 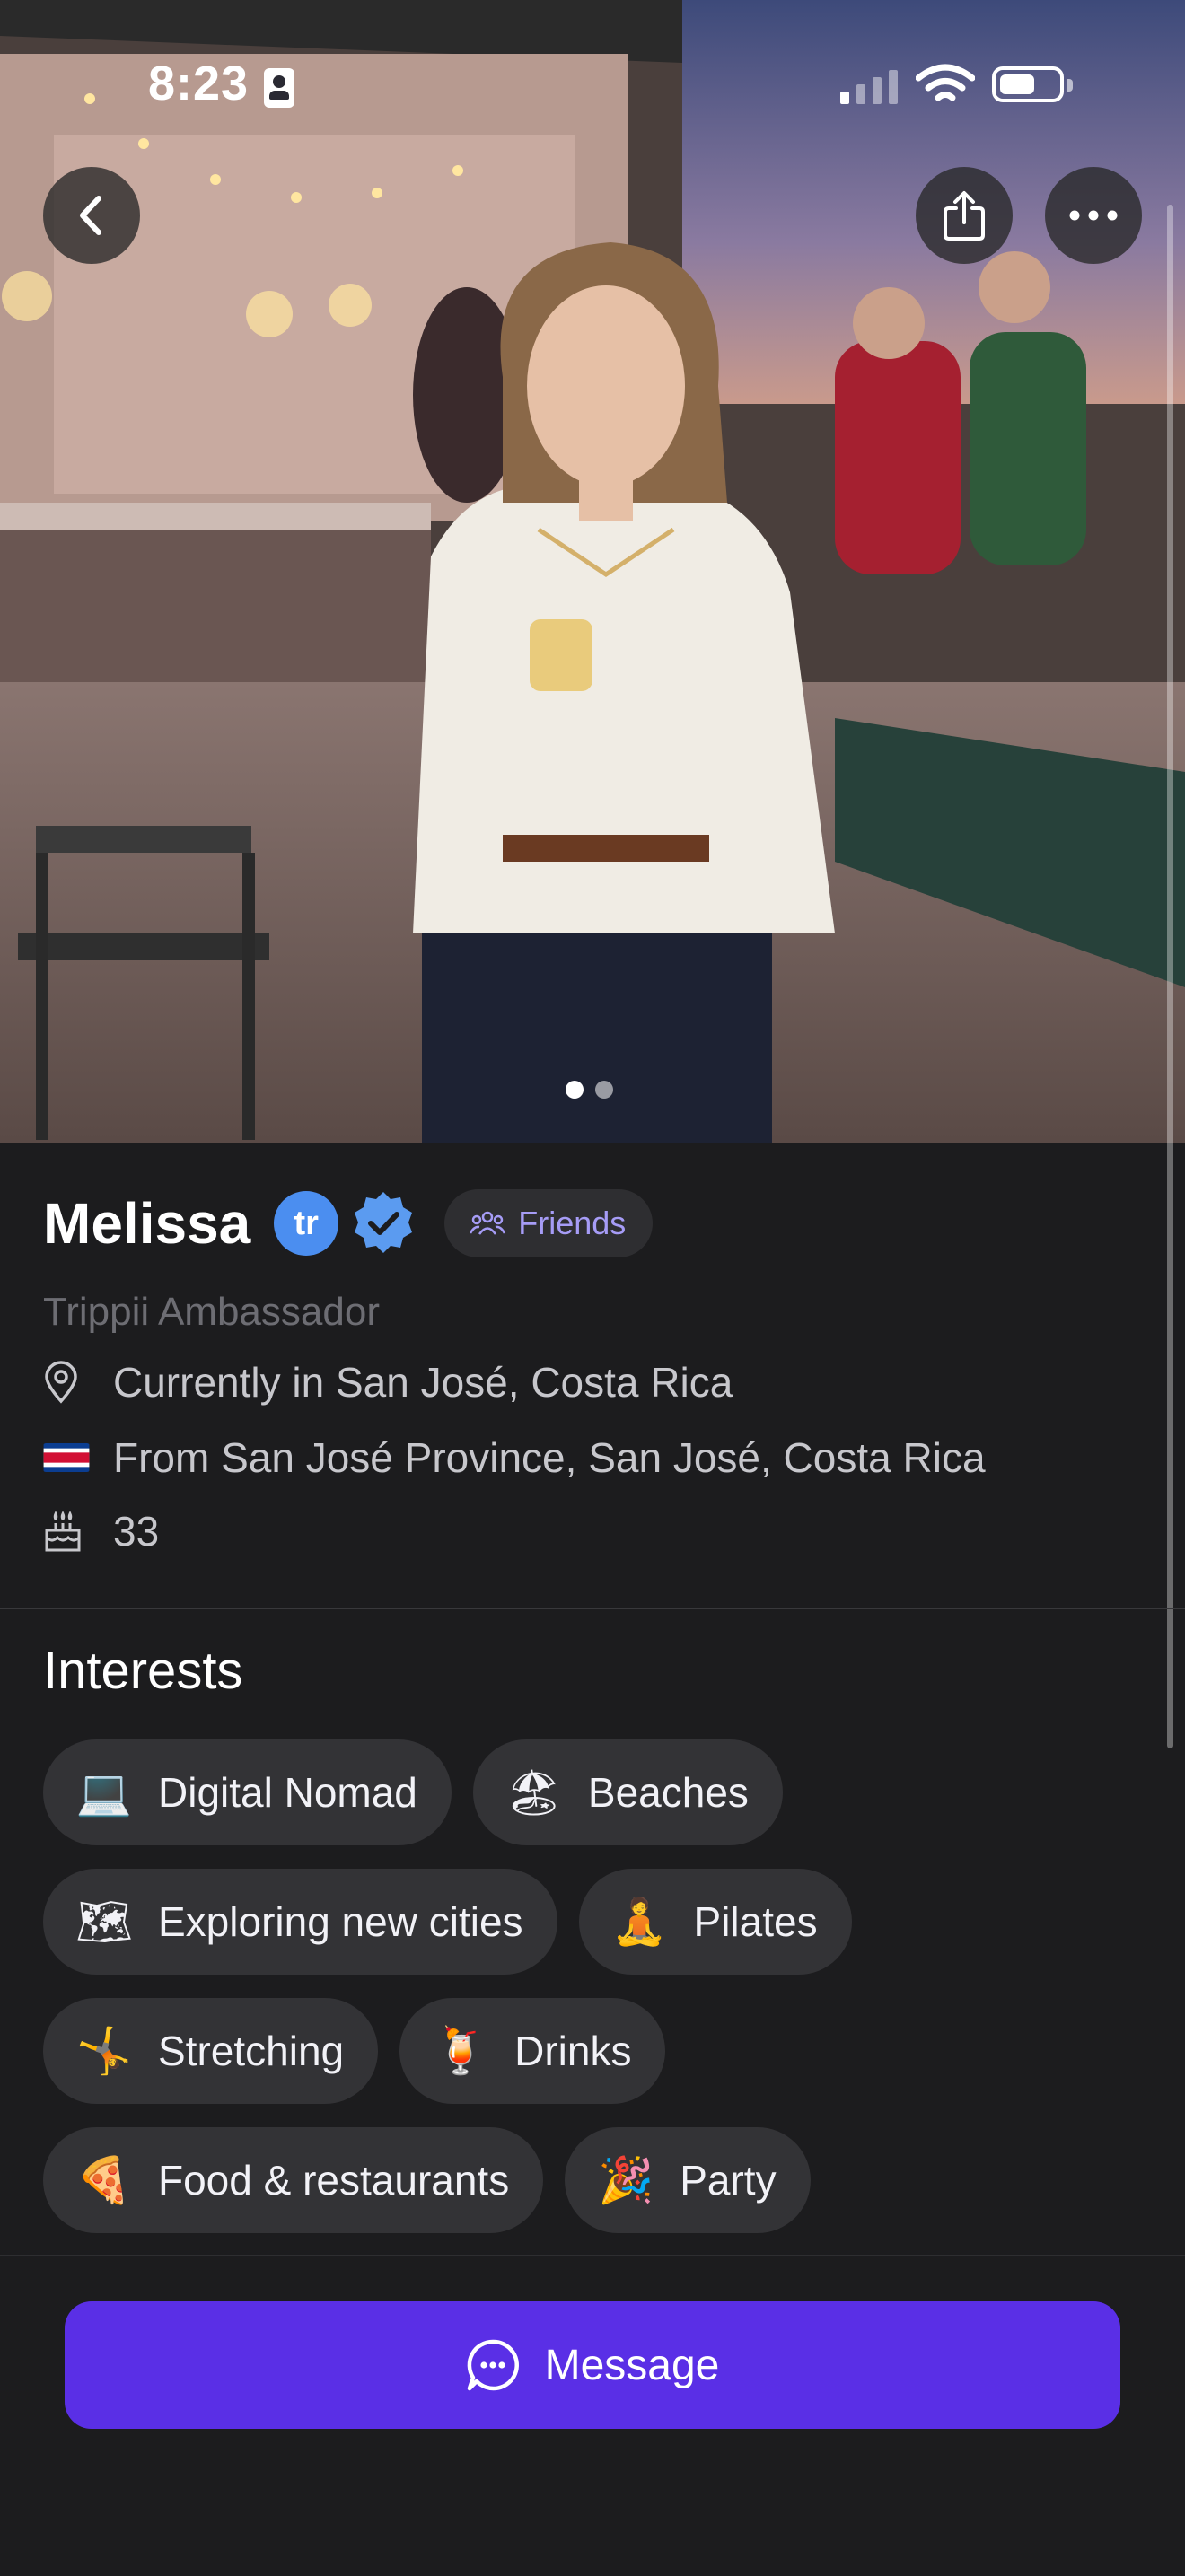 I want to click on interests-heading: Interests, so click(x=143, y=1671).